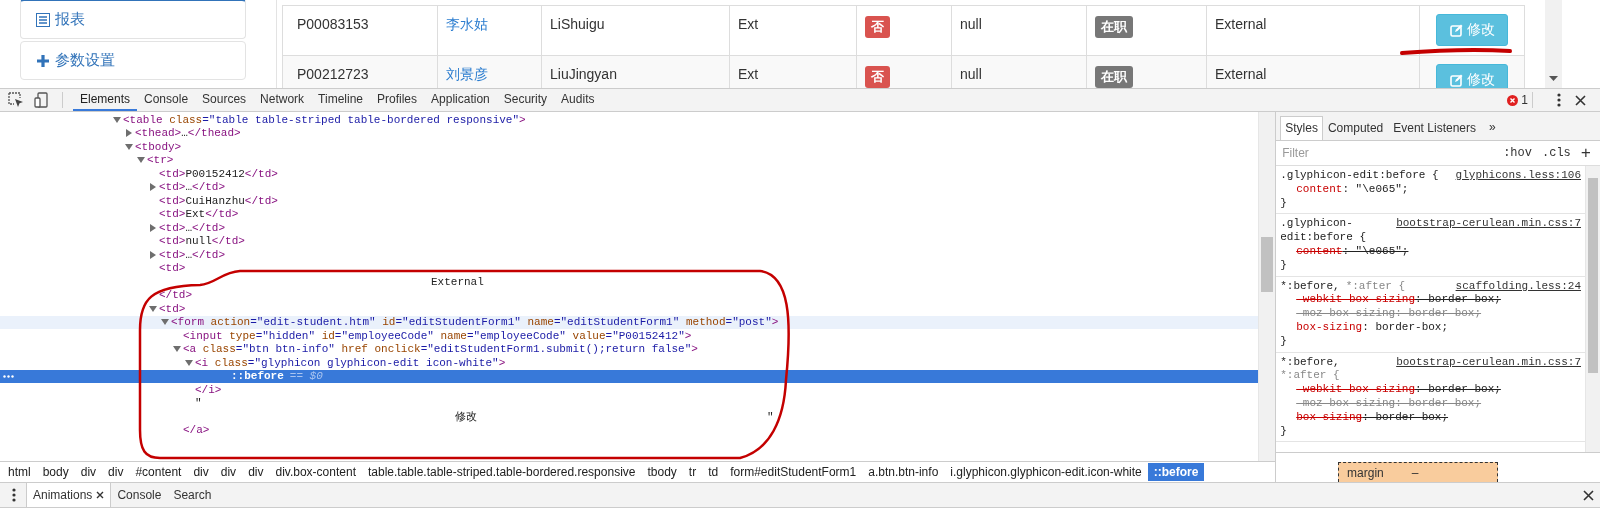 This screenshot has width=1600, height=518. Describe the element at coordinates (457, 281) in the screenshot. I see `text-node: External` at that location.